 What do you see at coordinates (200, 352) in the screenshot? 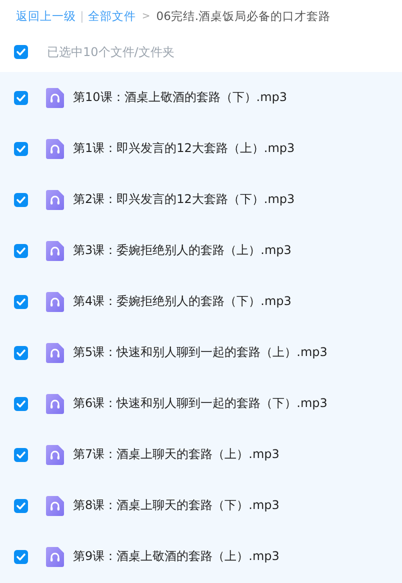
I see `file-name: 第5课：快速和别人聊到一起的套路（上）.mp3` at bounding box center [200, 352].